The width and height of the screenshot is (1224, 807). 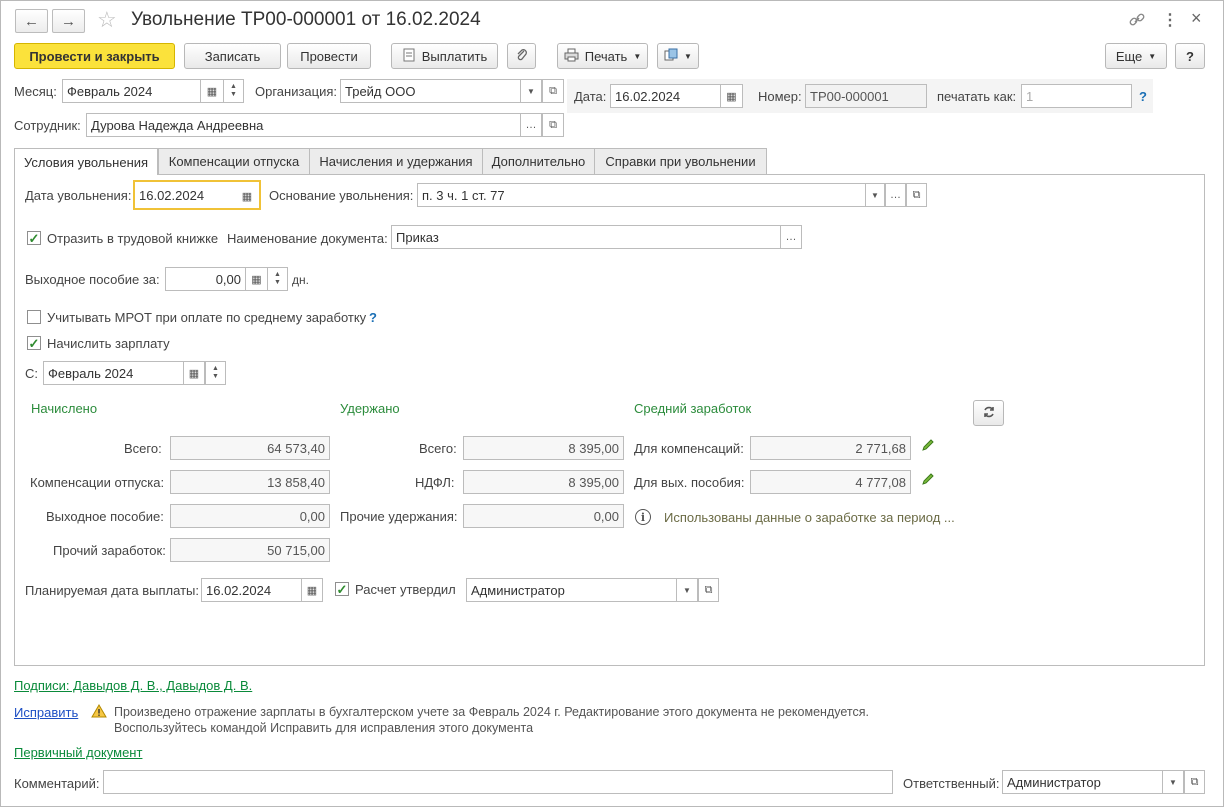 What do you see at coordinates (977, 96) in the screenshot?
I see `print-as-label: печатать как:` at bounding box center [977, 96].